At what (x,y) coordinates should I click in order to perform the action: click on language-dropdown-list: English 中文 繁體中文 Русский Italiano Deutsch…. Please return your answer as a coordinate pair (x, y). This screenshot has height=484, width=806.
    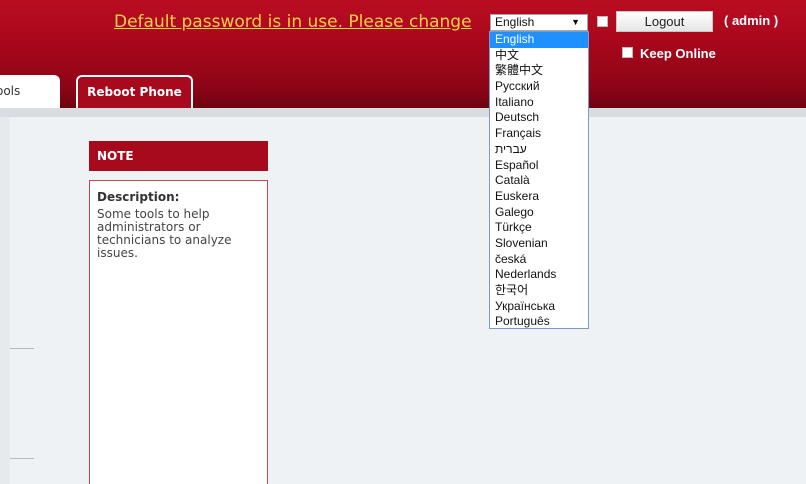
    Looking at the image, I should click on (539, 180).